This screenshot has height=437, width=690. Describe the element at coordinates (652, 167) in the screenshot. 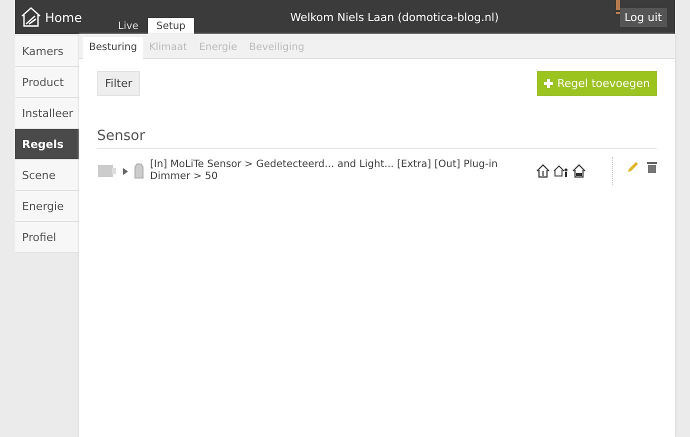

I see `trash-icon` at that location.